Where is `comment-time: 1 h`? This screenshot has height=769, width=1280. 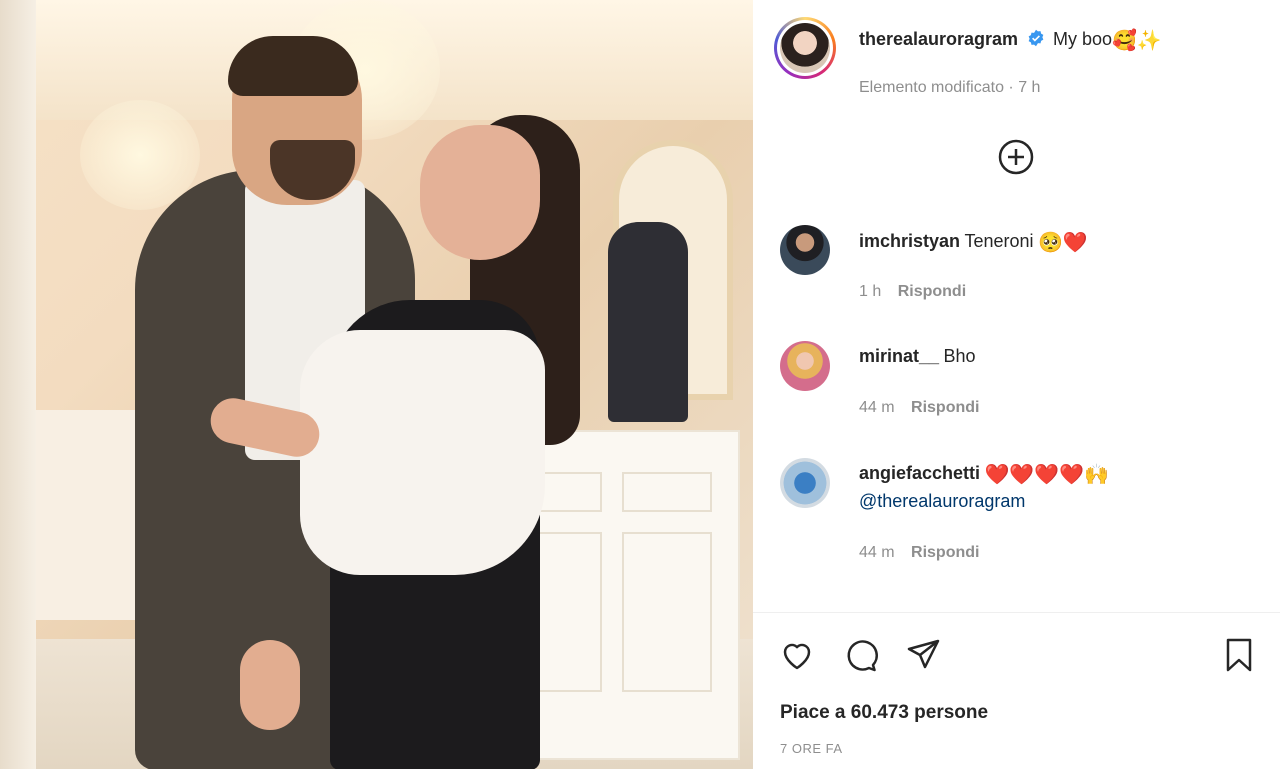 comment-time: 1 h is located at coordinates (870, 291).